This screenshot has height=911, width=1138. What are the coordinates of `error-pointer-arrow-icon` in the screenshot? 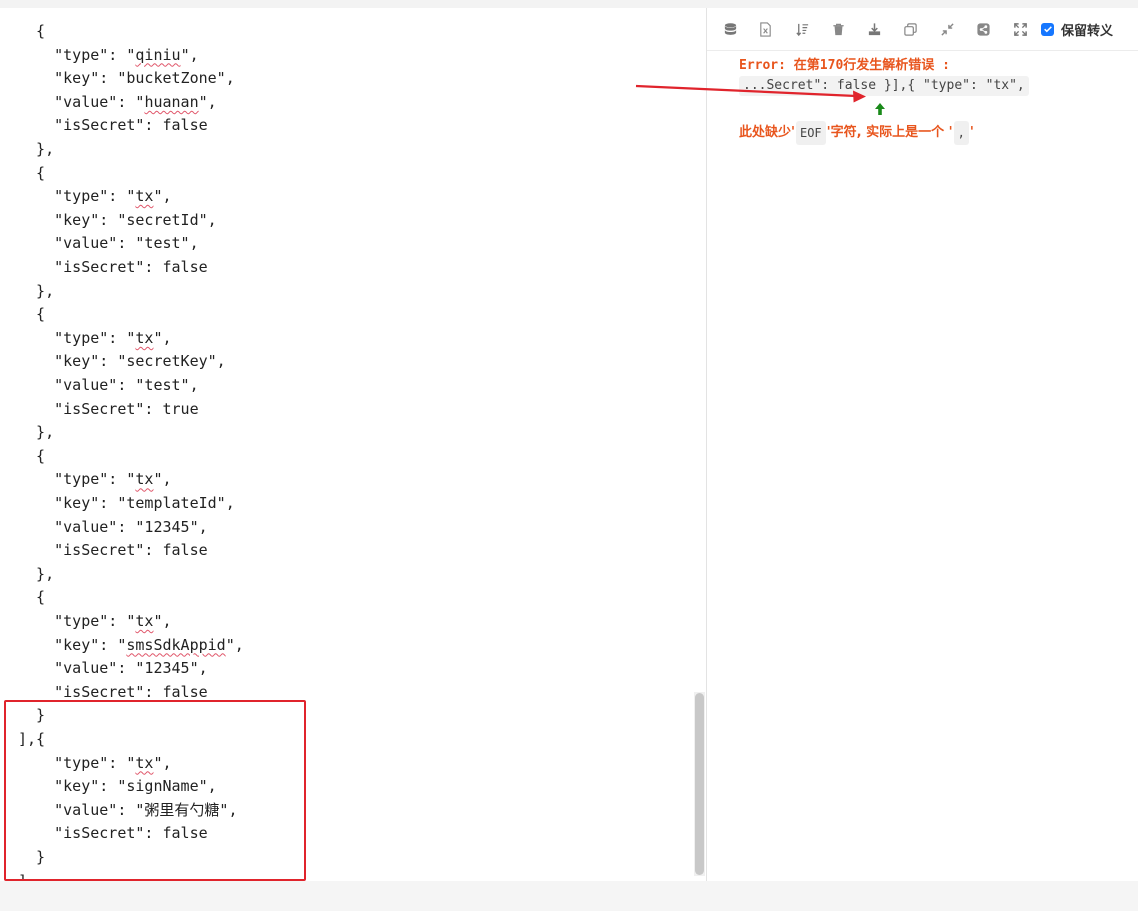 It's located at (880, 109).